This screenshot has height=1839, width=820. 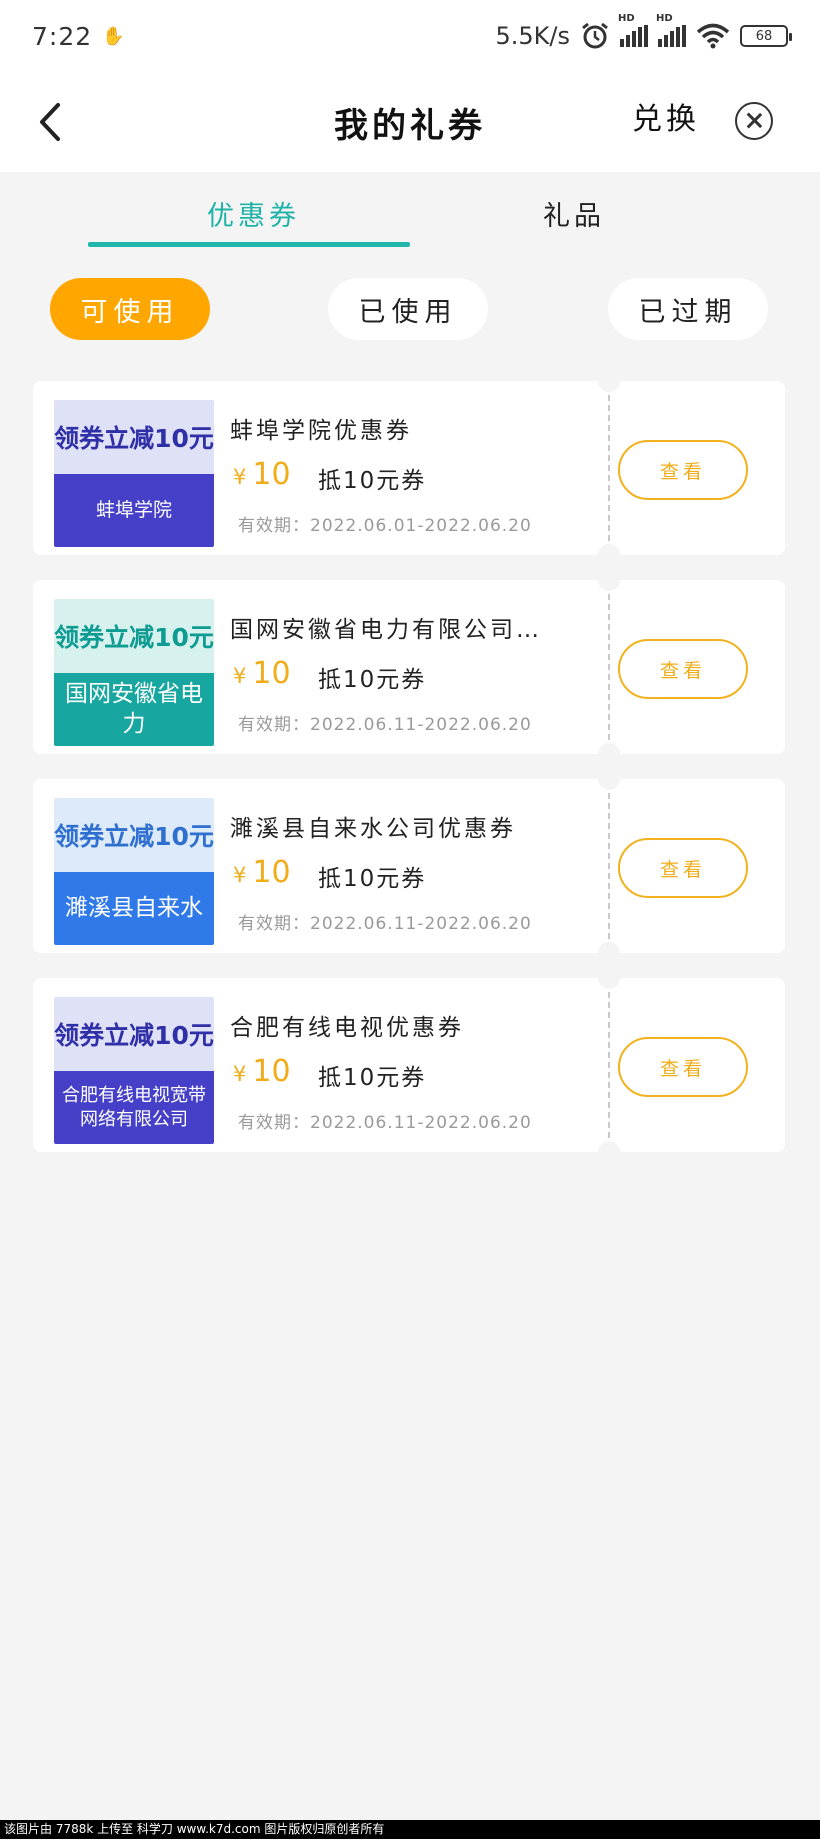 I want to click on exchange-button: 兑换, so click(x=666, y=116).